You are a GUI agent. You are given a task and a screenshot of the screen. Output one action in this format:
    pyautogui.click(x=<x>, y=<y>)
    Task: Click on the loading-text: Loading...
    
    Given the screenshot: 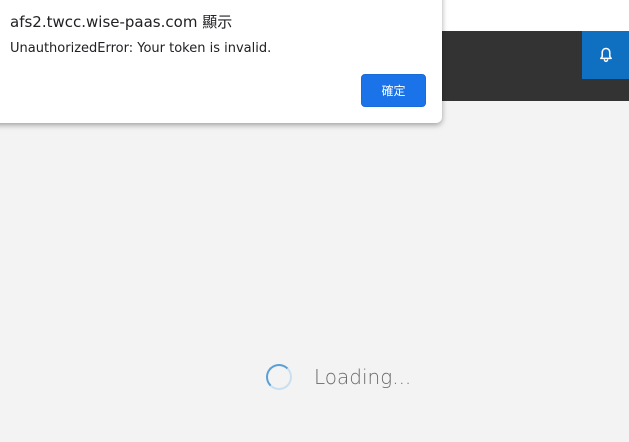 What is the action you would take?
    pyautogui.click(x=363, y=377)
    